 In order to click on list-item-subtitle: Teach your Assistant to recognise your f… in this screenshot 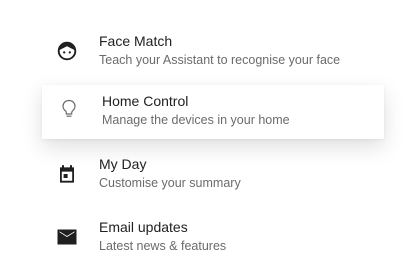, I will do `click(220, 60)`.